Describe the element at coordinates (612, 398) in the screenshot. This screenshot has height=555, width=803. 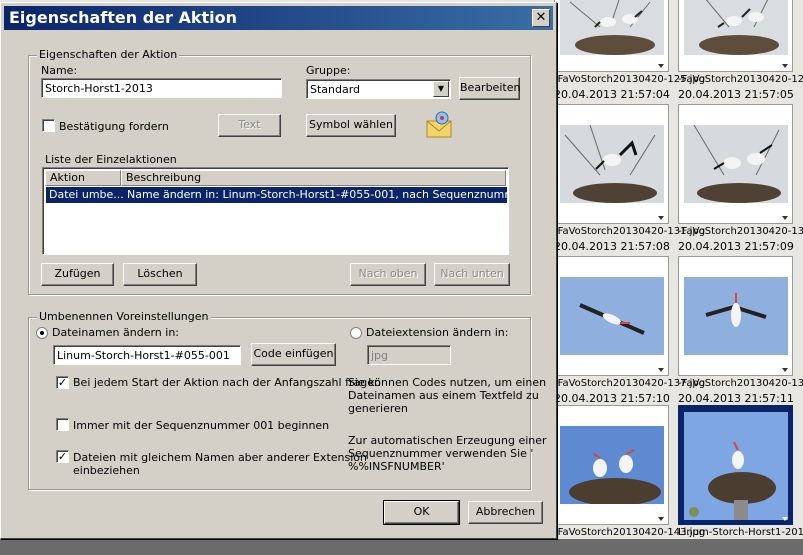
I see `thumbnail-date: 20.04.2013 21:57:10` at that location.